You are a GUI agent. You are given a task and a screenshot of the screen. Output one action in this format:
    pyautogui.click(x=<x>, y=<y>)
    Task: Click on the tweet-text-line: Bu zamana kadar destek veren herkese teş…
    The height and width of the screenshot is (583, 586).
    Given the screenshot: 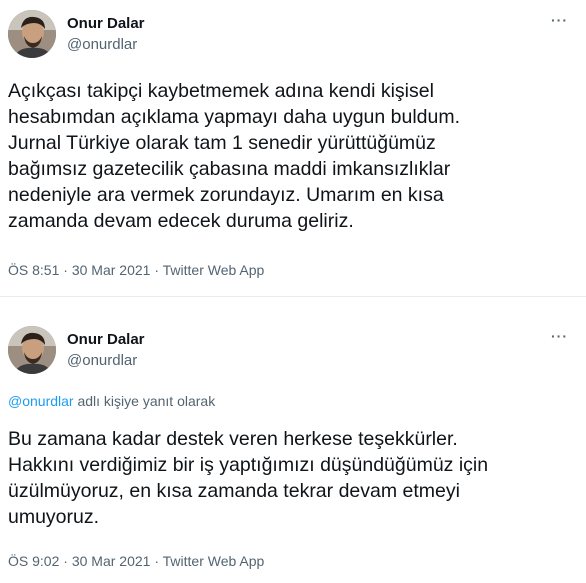 What is the action you would take?
    pyautogui.click(x=233, y=439)
    